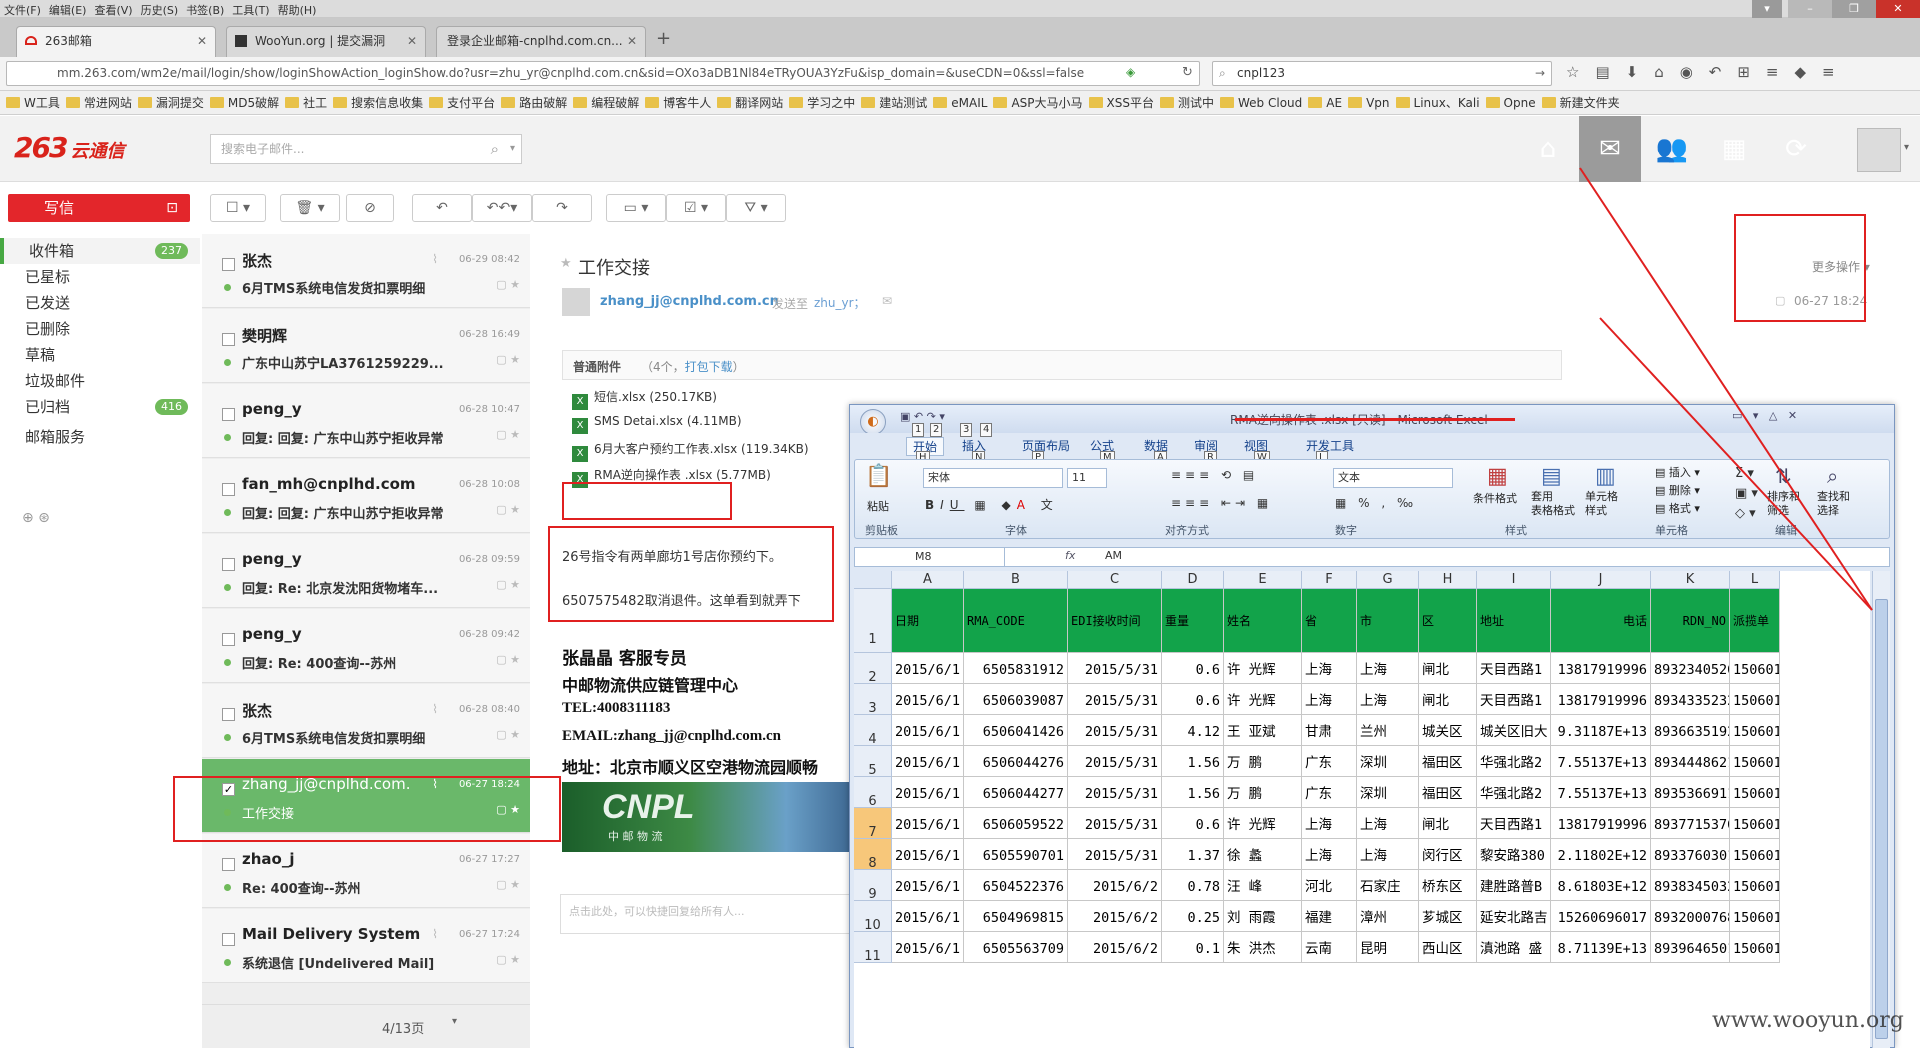  Describe the element at coordinates (1448, 730) in the screenshot. I see `data-cell: 城关区` at that location.